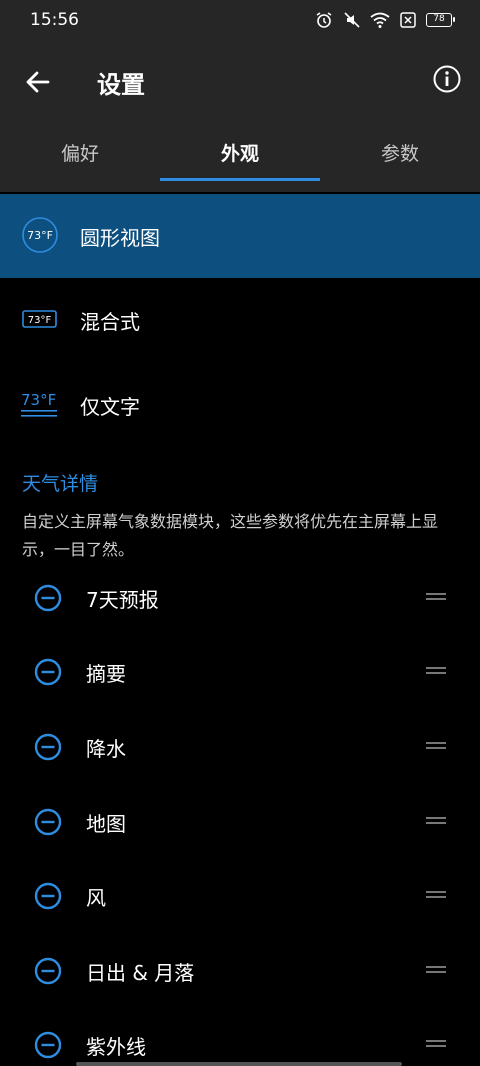 This screenshot has height=1066, width=480. Describe the element at coordinates (239, 1064) in the screenshot. I see `gesture-nav-bar` at that location.